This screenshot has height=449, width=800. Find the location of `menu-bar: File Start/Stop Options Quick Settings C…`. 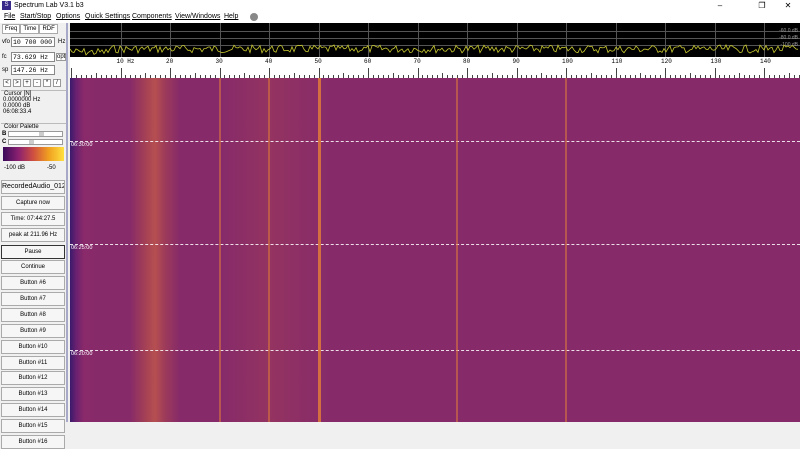

menu-bar: File Start/Stop Options Quick Settings C… is located at coordinates (400, 17).